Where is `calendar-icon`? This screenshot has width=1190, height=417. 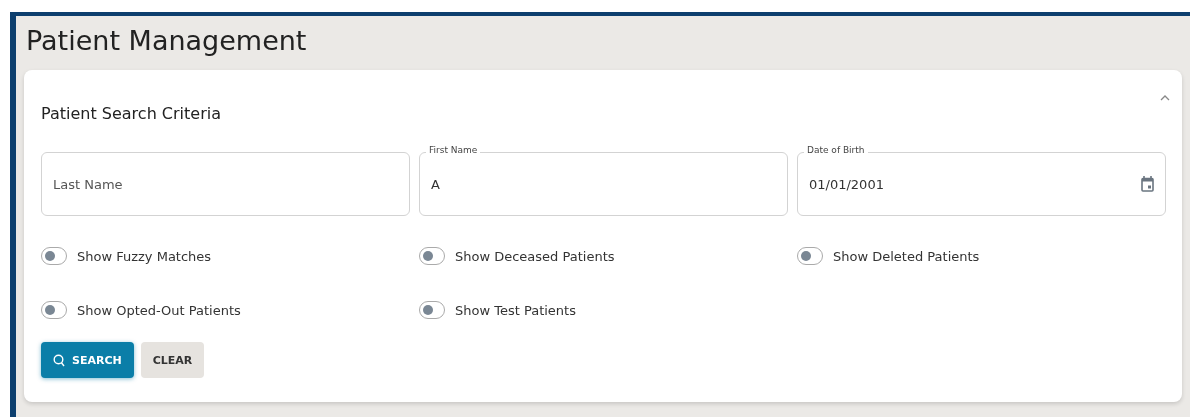 calendar-icon is located at coordinates (1147, 184).